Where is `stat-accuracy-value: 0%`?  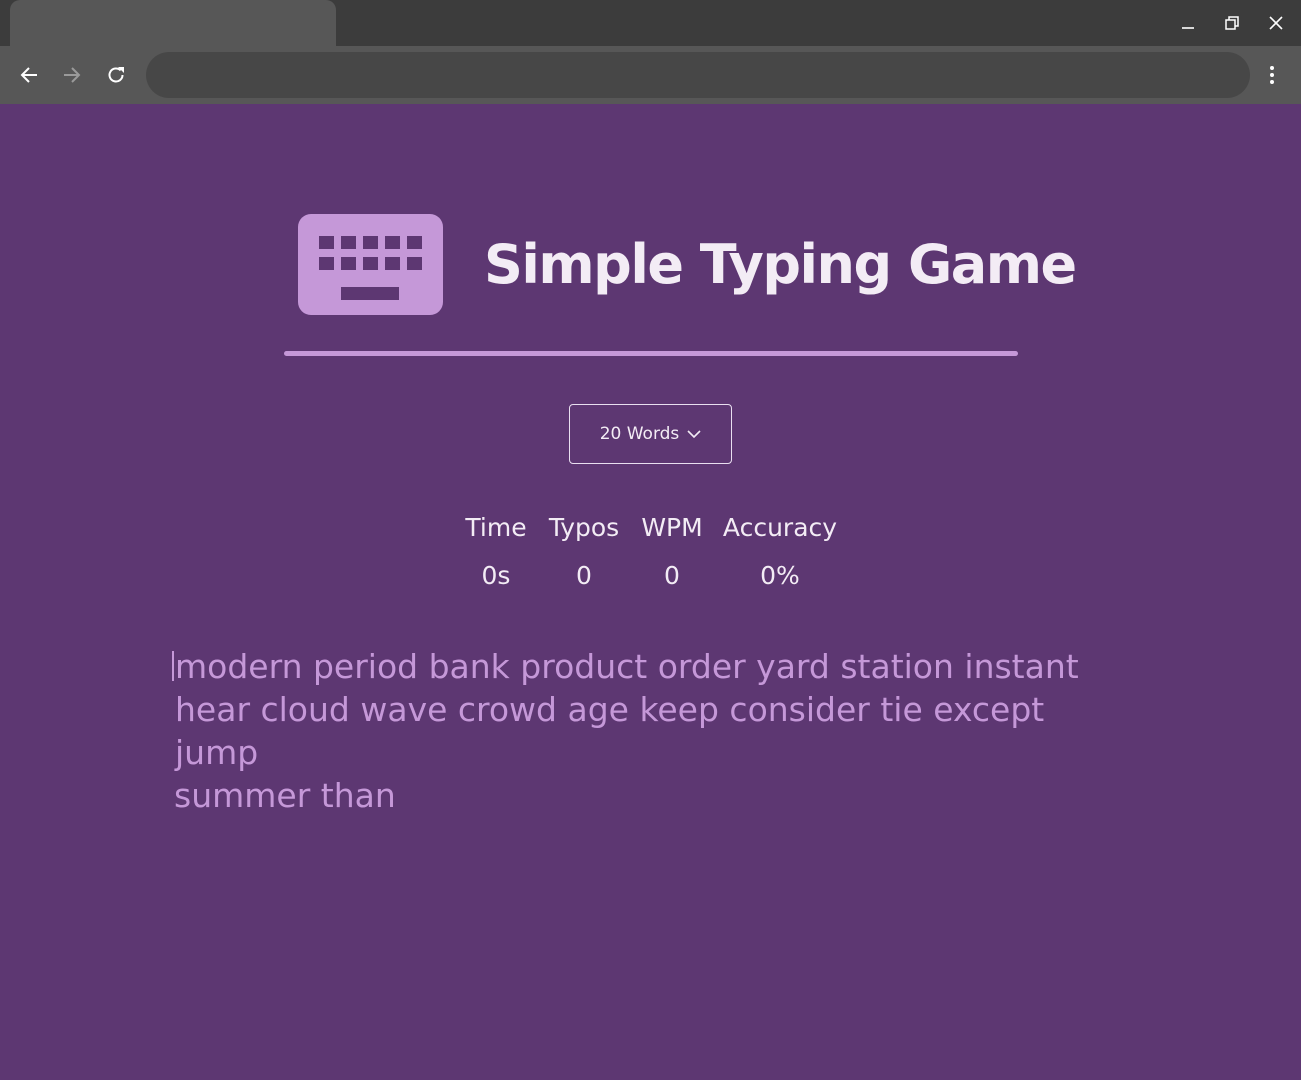
stat-accuracy-value: 0% is located at coordinates (780, 575).